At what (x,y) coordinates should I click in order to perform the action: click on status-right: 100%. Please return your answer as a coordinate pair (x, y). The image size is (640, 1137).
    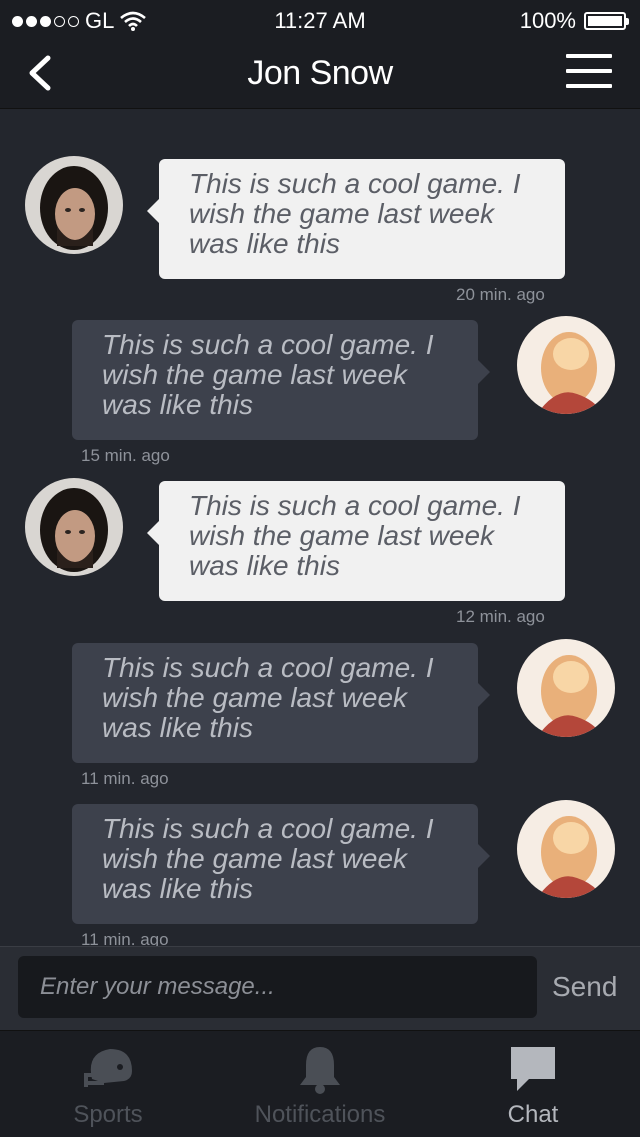
    Looking at the image, I should click on (574, 21).